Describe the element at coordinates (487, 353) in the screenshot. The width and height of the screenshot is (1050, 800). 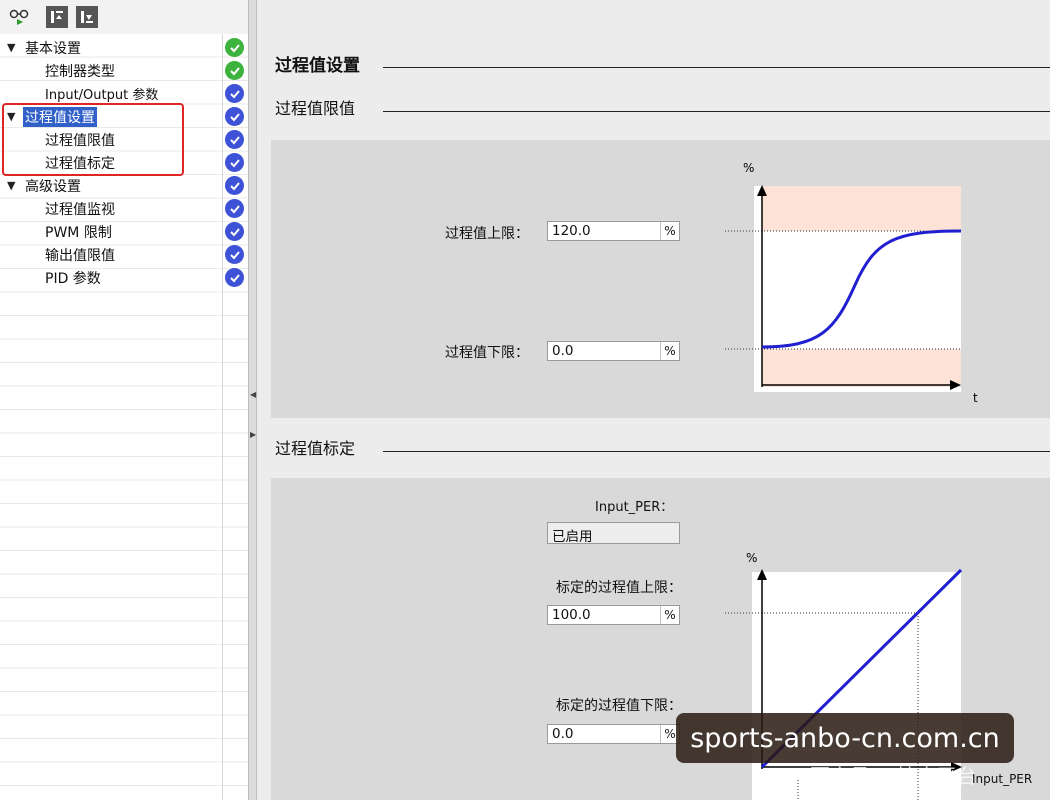
I see `lower-limit-label: 过程值下限：` at that location.